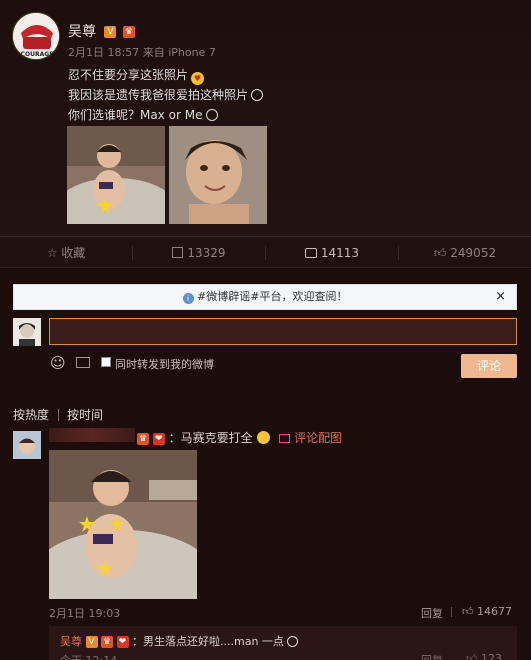 This screenshot has width=531, height=660. Describe the element at coordinates (332, 253) in the screenshot. I see `comment-button: 14113` at that location.